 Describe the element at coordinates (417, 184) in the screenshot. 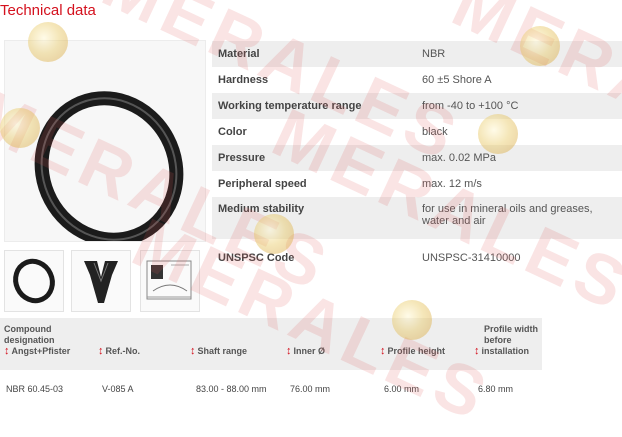

I see `spec-row: Peripheral speed max. 12 m/s` at that location.